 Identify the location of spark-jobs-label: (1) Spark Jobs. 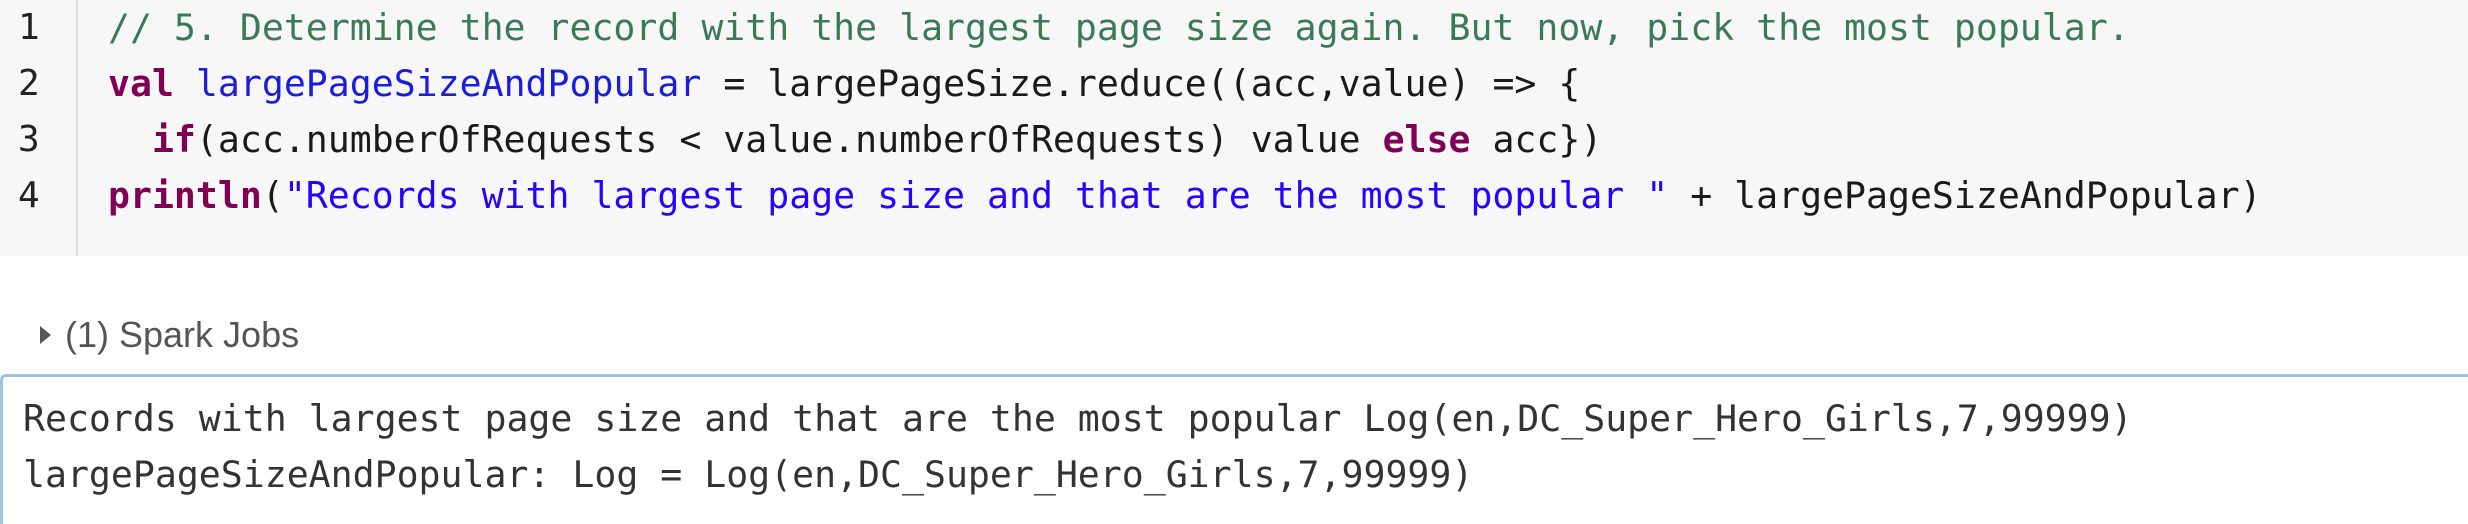
(182, 335).